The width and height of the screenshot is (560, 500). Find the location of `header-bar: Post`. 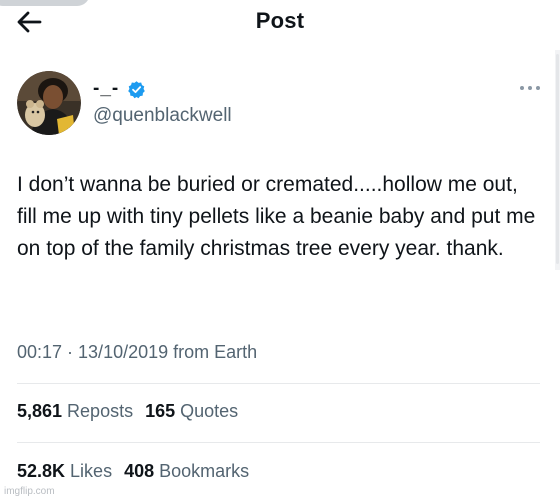

header-bar: Post is located at coordinates (280, 22).